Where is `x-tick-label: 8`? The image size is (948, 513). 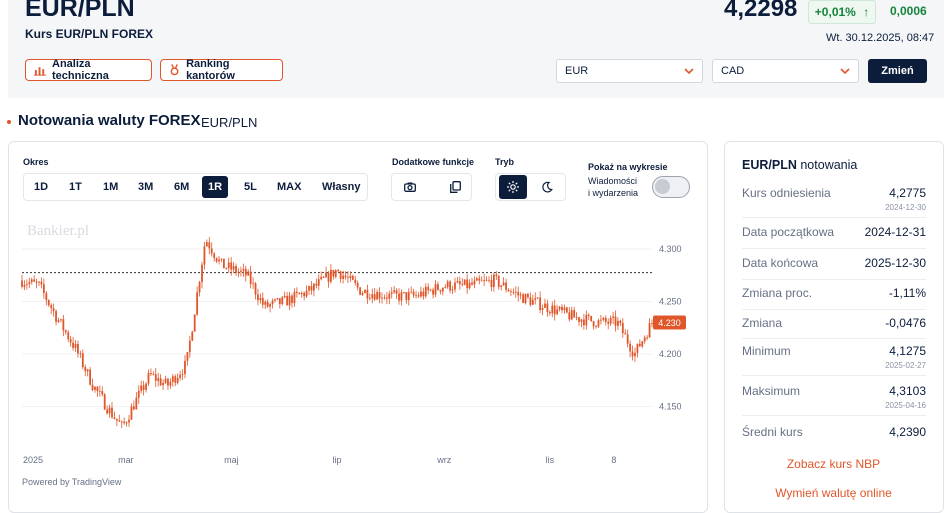 x-tick-label: 8 is located at coordinates (613, 460).